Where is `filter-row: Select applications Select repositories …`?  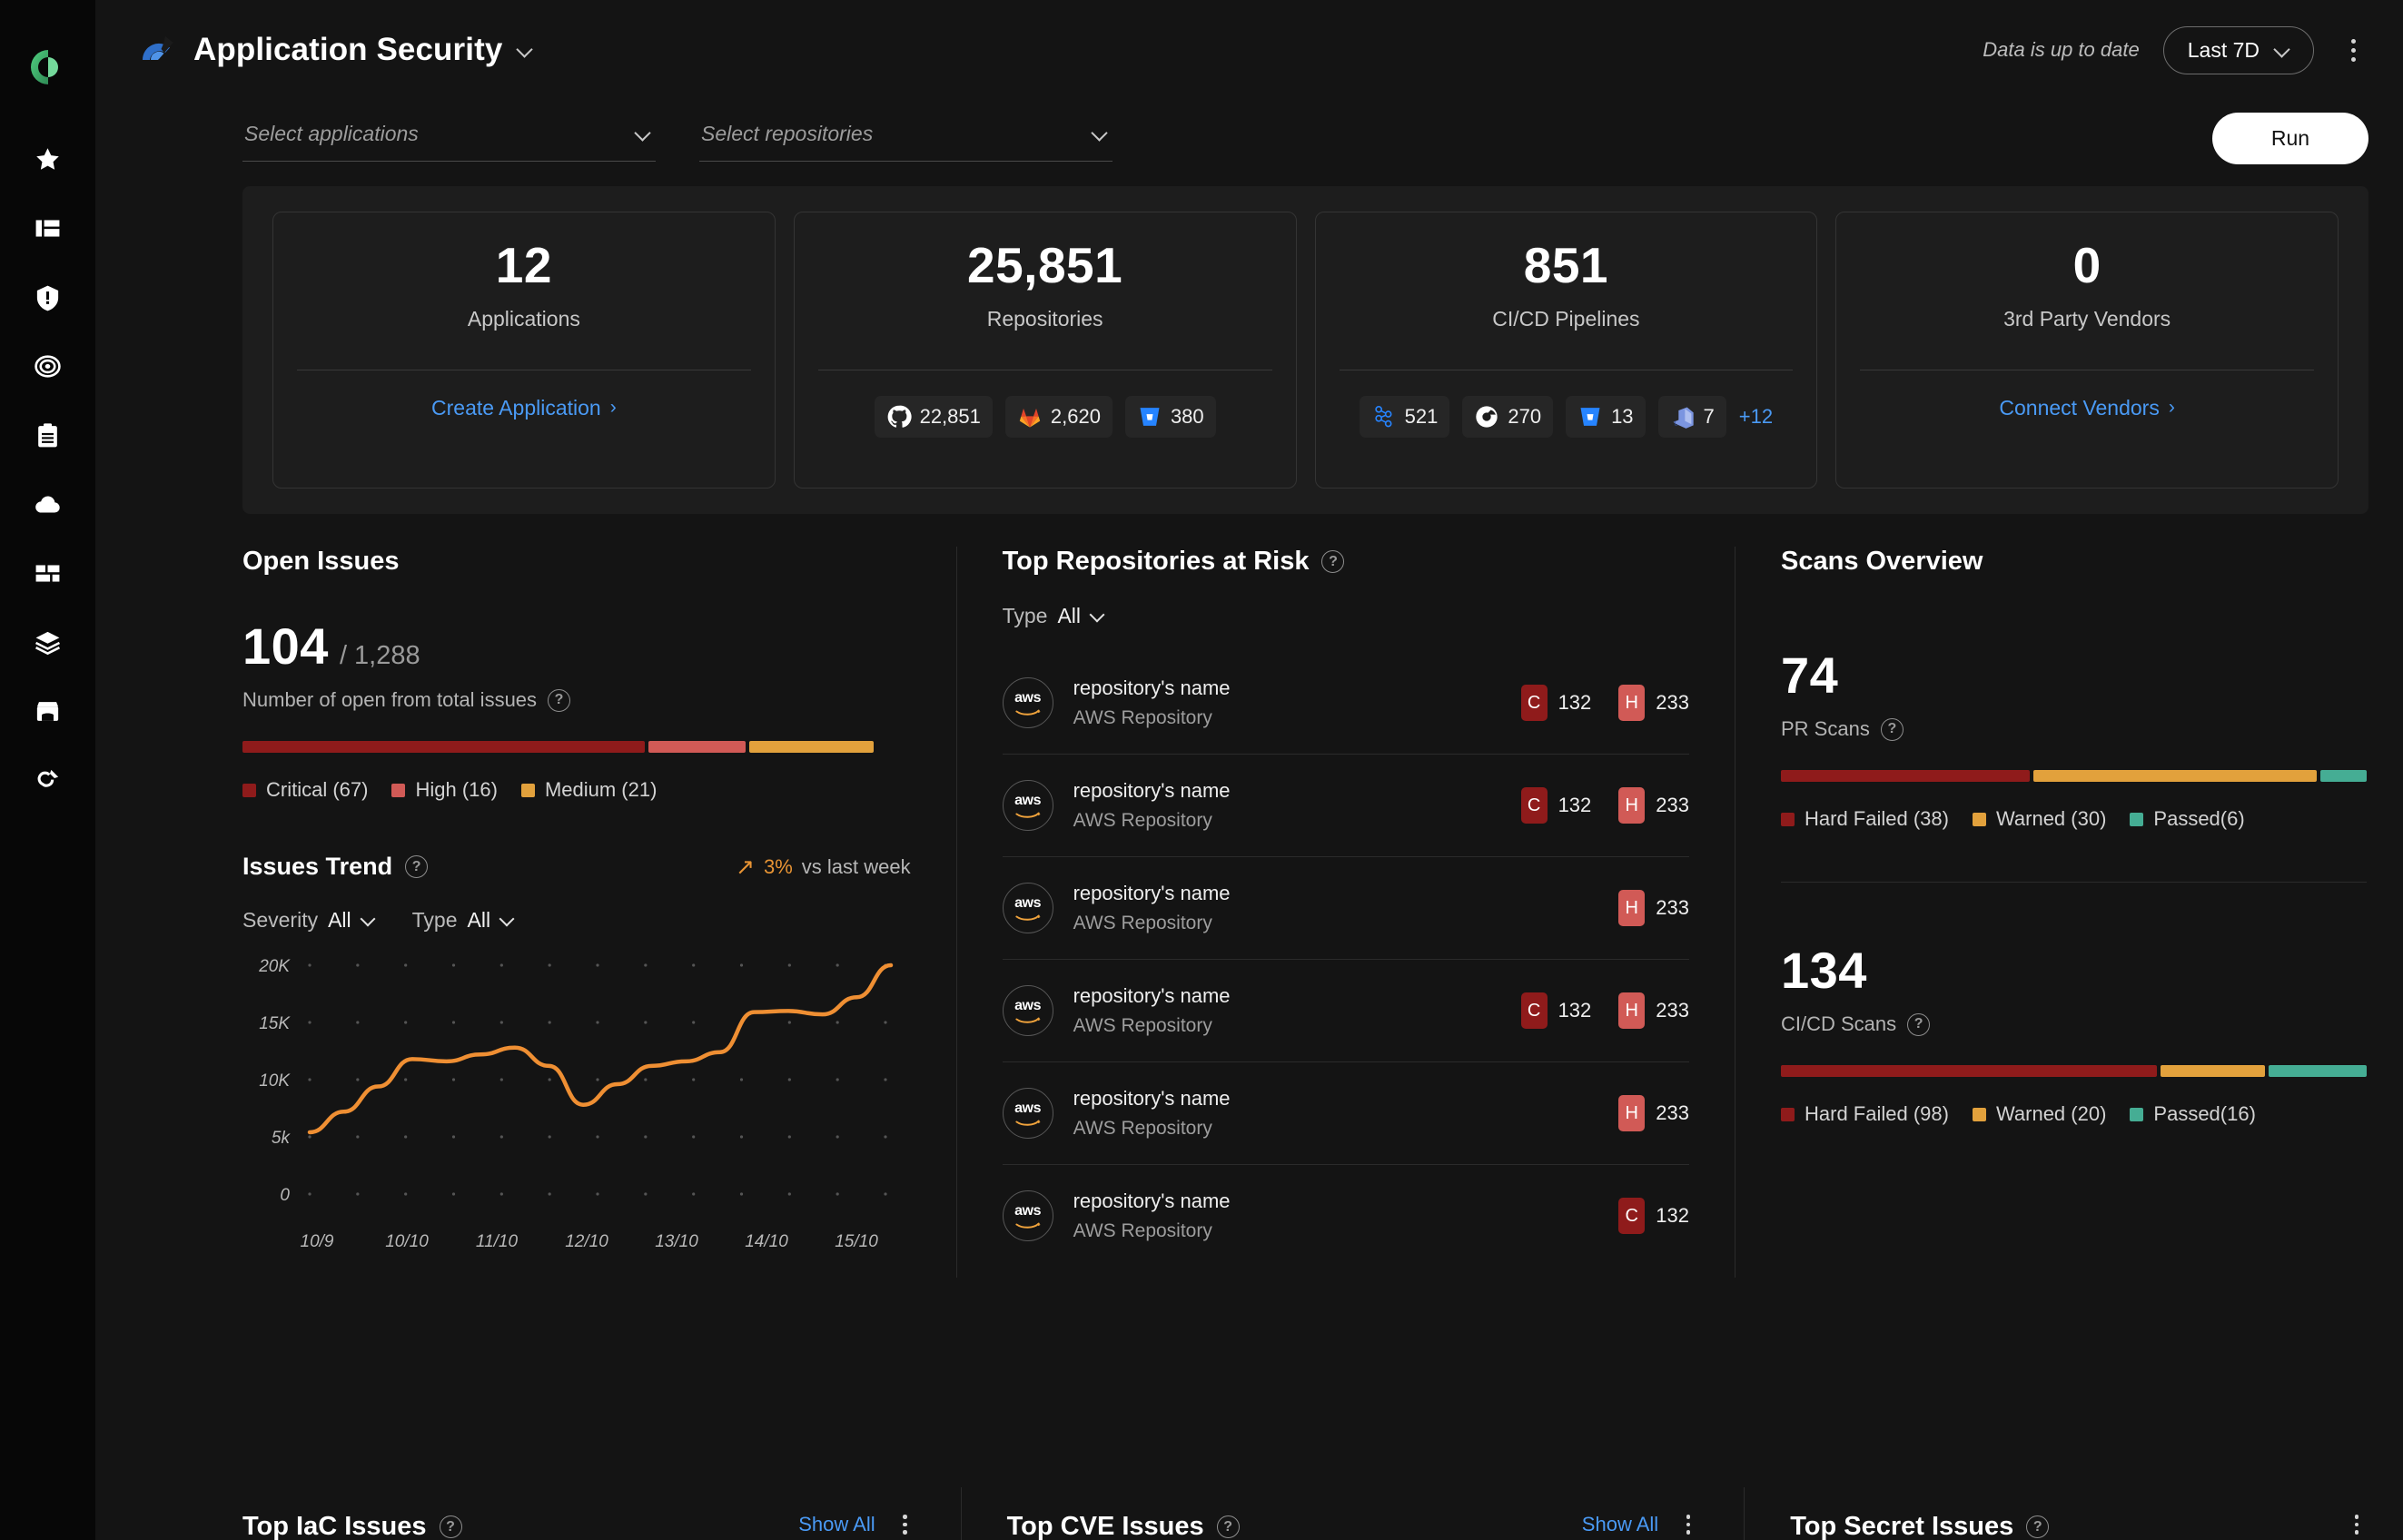
filter-row: Select applications Select repositories … is located at coordinates (1249, 132).